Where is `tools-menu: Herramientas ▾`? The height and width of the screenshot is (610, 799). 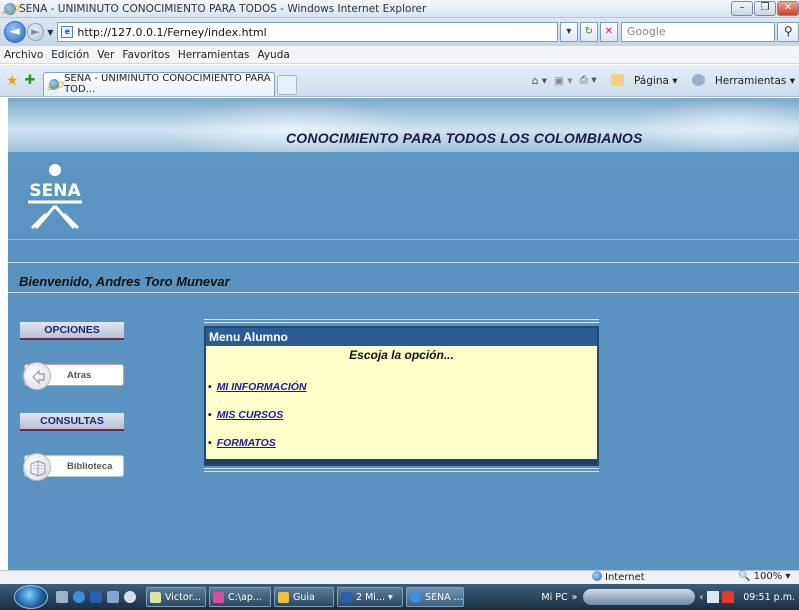 tools-menu: Herramientas ▾ is located at coordinates (740, 80).